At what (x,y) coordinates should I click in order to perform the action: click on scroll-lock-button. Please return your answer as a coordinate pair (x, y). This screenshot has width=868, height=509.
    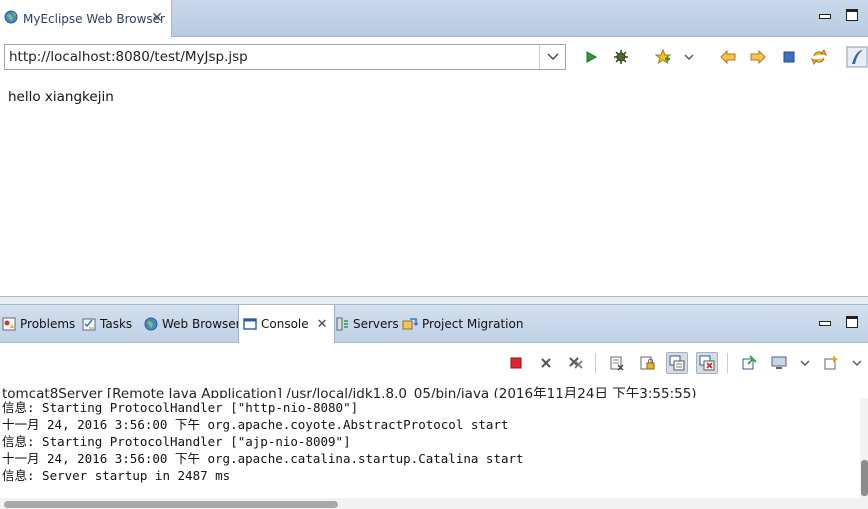
    Looking at the image, I should click on (647, 363).